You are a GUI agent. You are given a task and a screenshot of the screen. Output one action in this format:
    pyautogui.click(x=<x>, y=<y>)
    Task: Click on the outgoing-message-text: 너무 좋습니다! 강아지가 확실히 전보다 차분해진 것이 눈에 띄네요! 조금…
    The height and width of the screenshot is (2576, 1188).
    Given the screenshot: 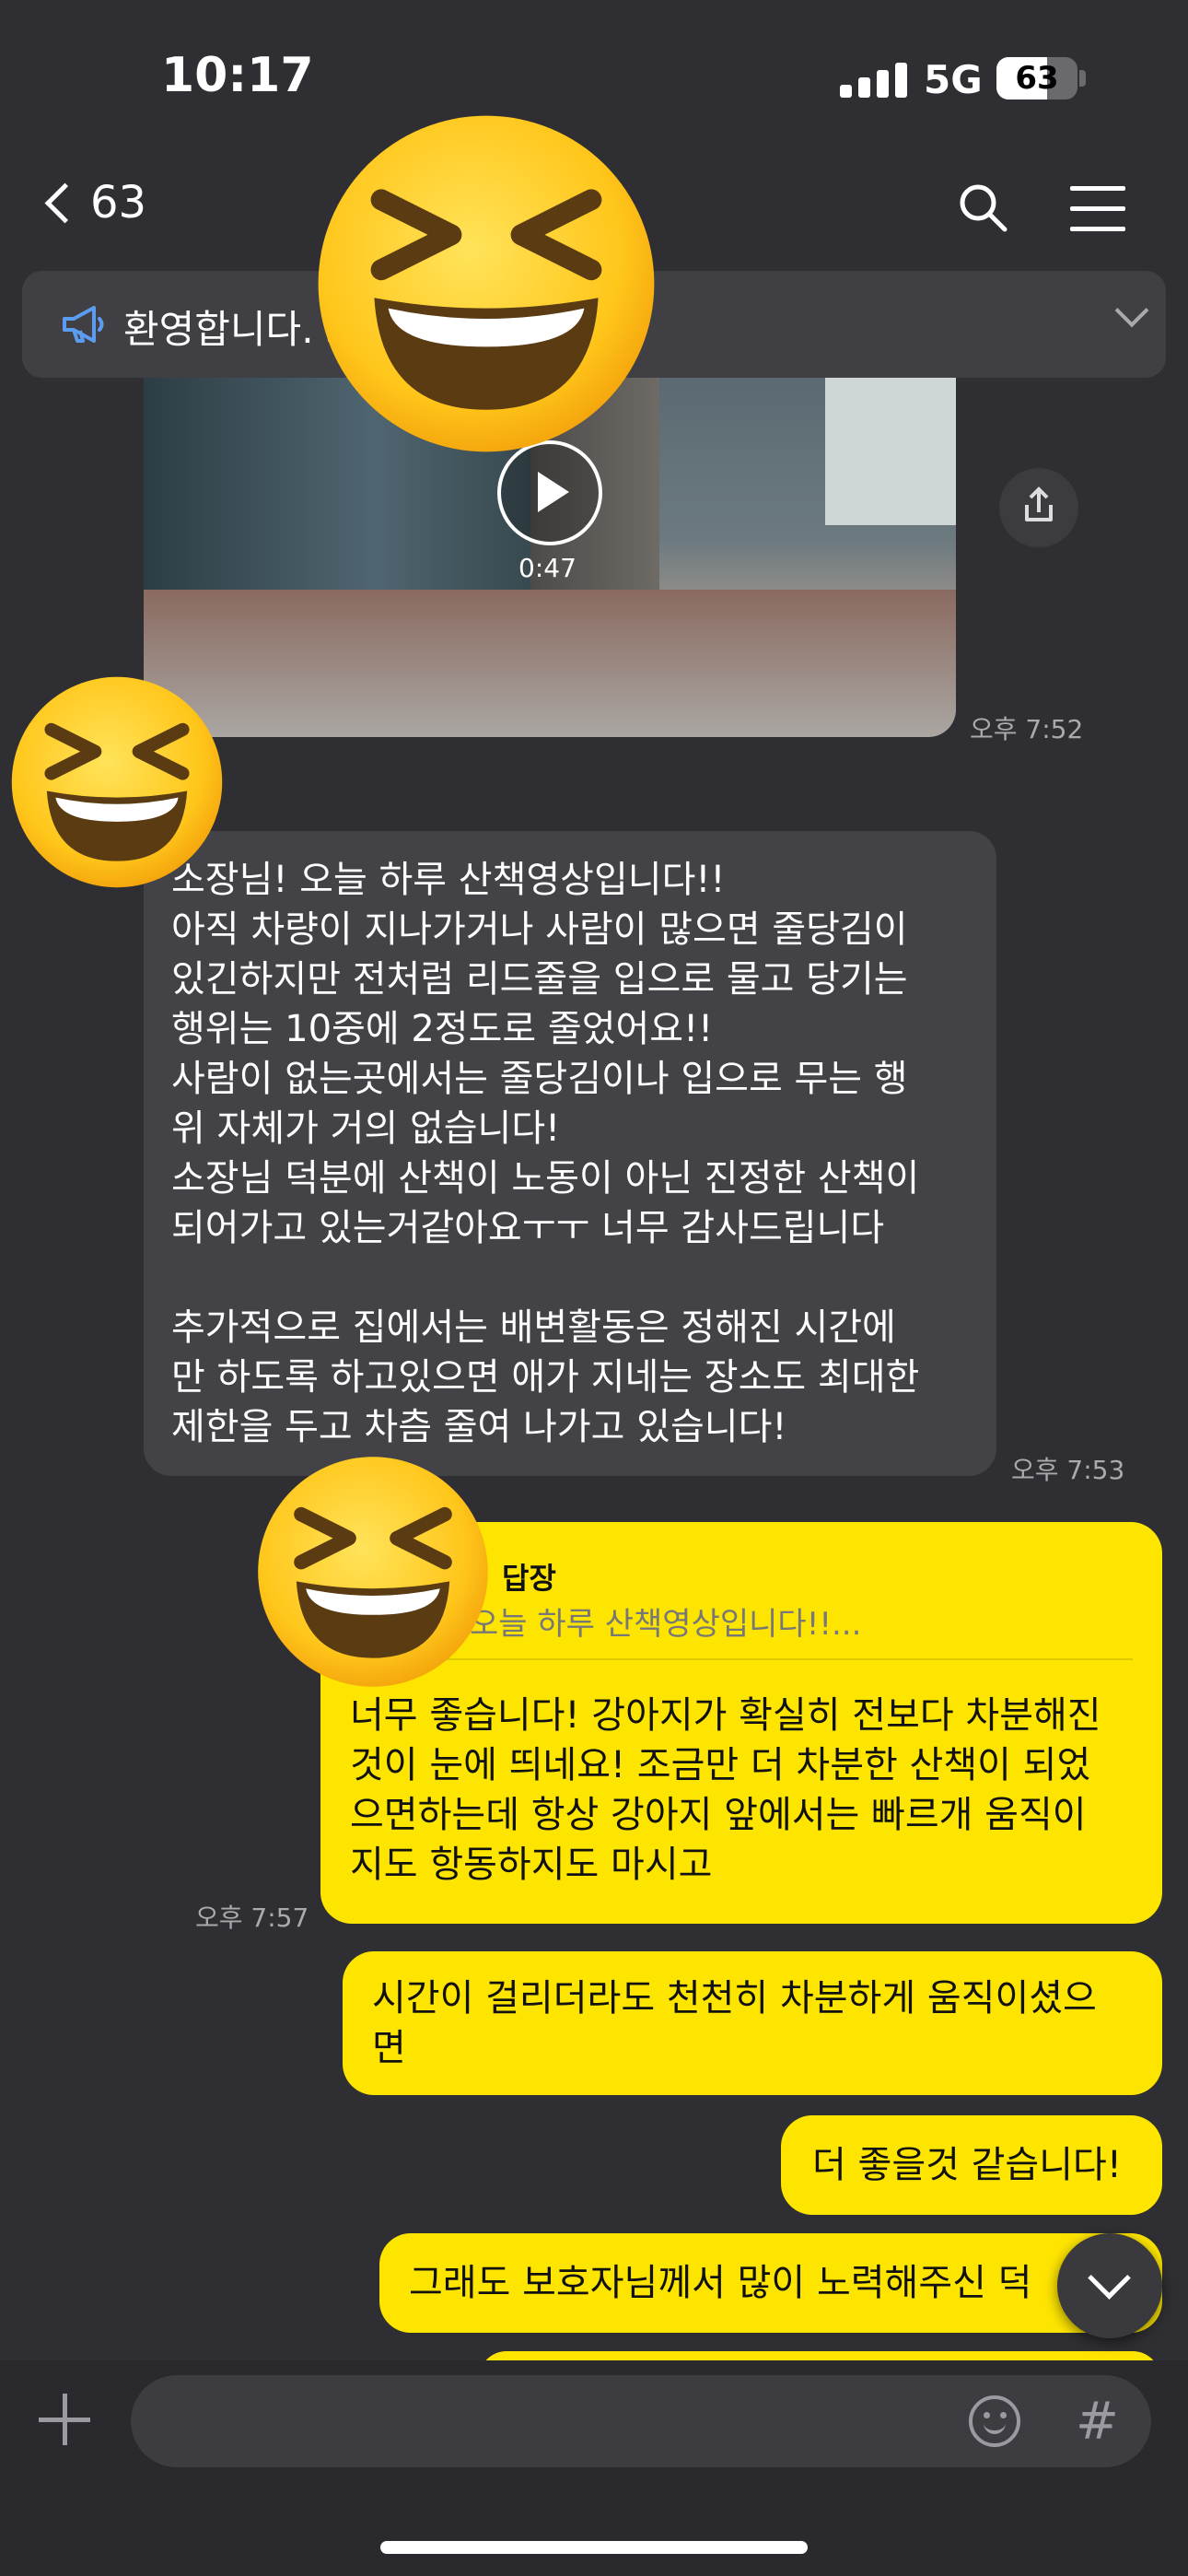 What is the action you would take?
    pyautogui.click(x=725, y=1790)
    